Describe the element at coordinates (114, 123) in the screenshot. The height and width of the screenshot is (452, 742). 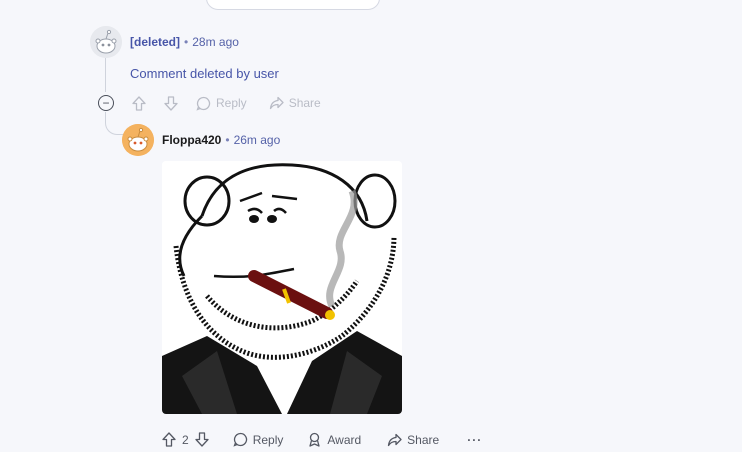
I see `reply-branch-line` at that location.